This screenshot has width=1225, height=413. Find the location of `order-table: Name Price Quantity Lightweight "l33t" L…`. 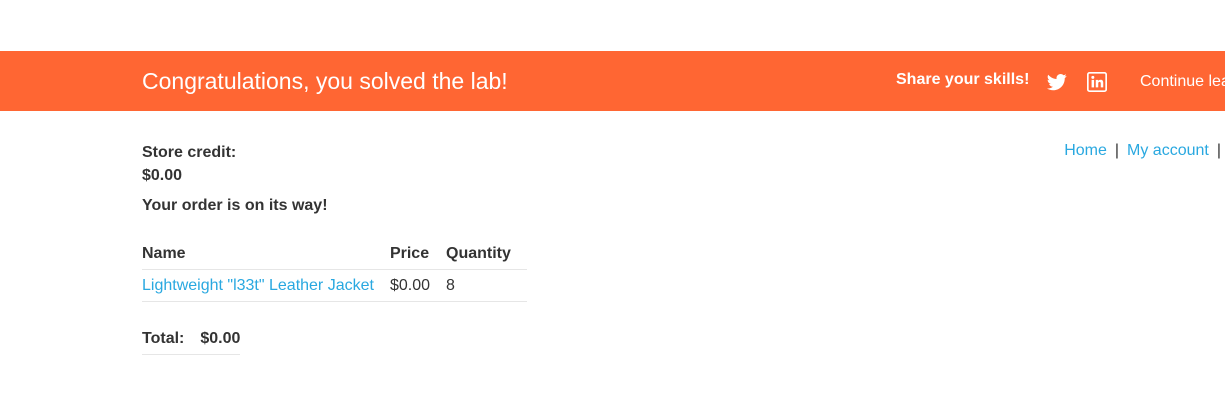

order-table: Name Price Quantity Lightweight "l33t" L… is located at coordinates (334, 270).